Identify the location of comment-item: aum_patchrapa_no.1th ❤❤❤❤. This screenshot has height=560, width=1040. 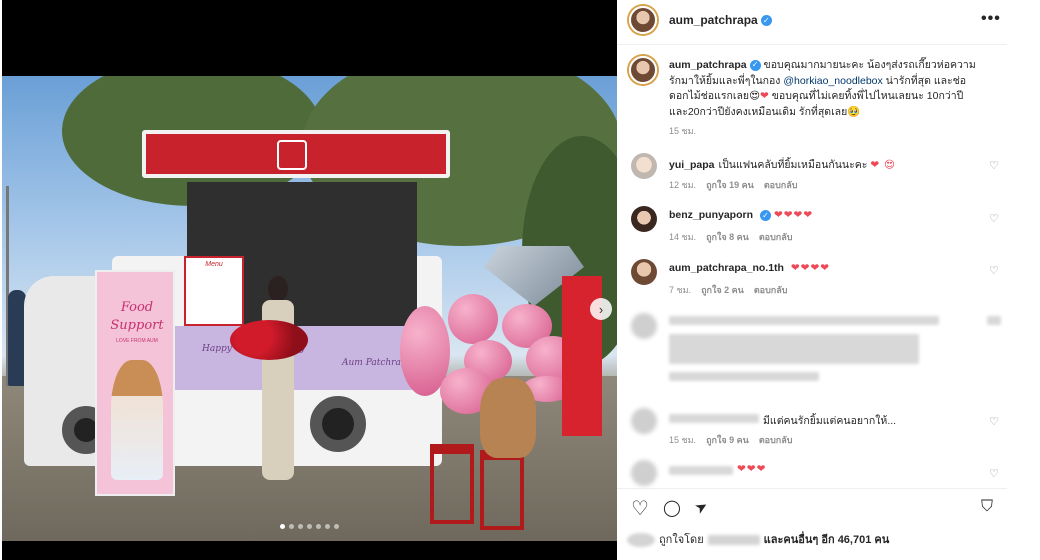
(824, 268).